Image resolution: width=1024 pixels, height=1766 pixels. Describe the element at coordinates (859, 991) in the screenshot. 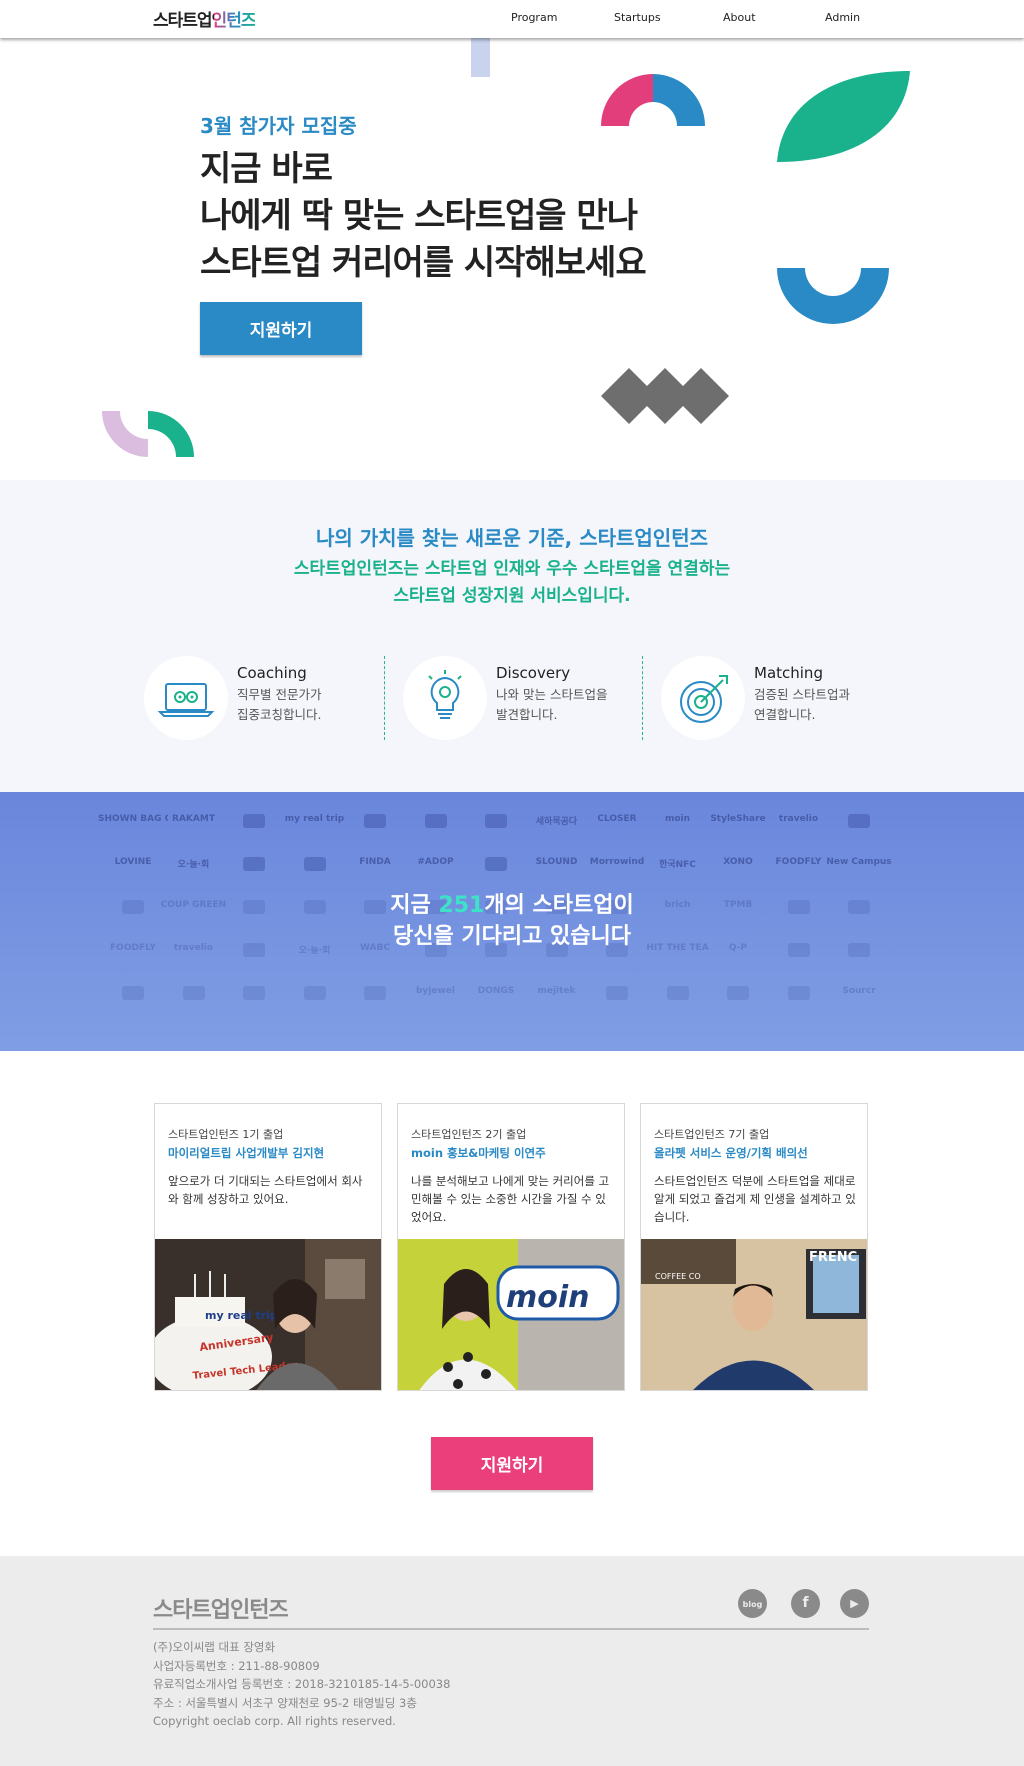

I see `startup-logo: Sourcr` at that location.